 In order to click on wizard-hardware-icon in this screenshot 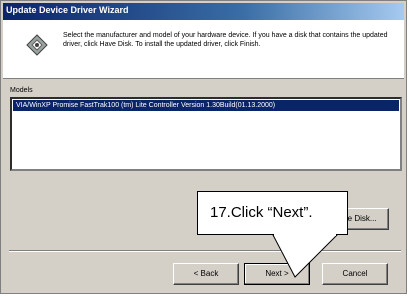, I will do `click(37, 45)`.